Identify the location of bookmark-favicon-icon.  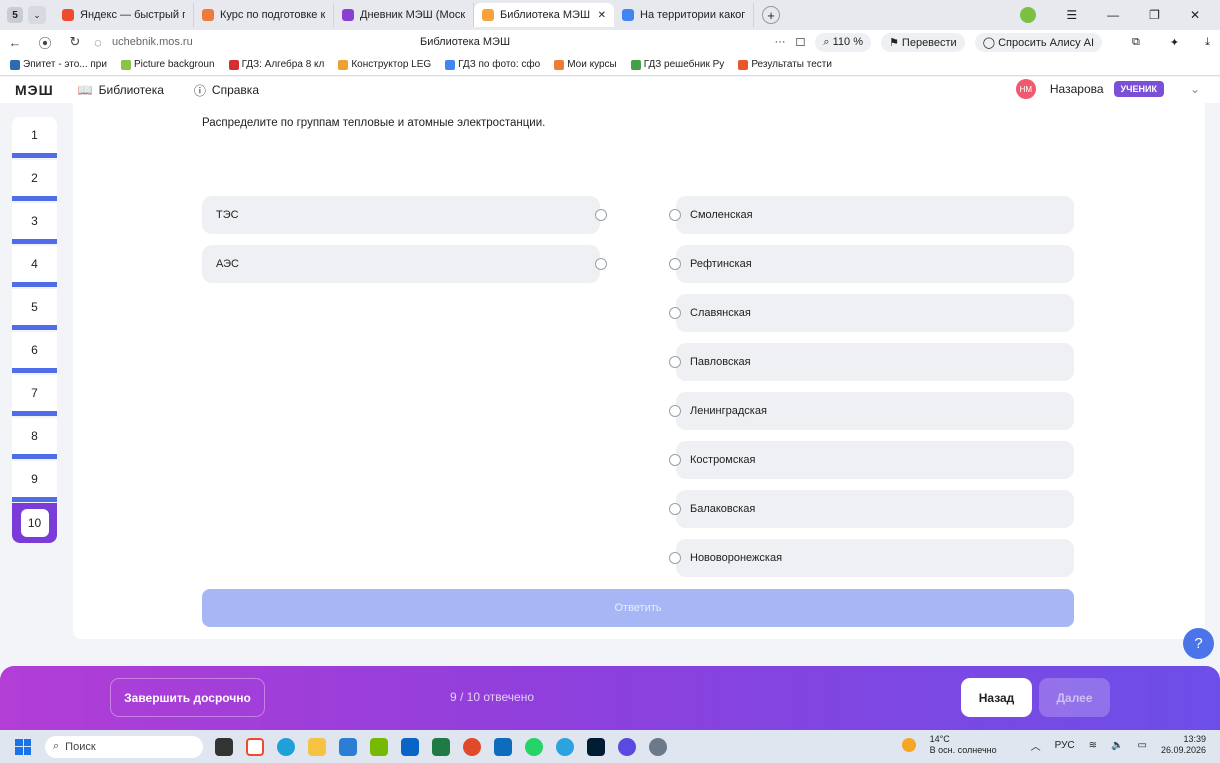
(125, 64).